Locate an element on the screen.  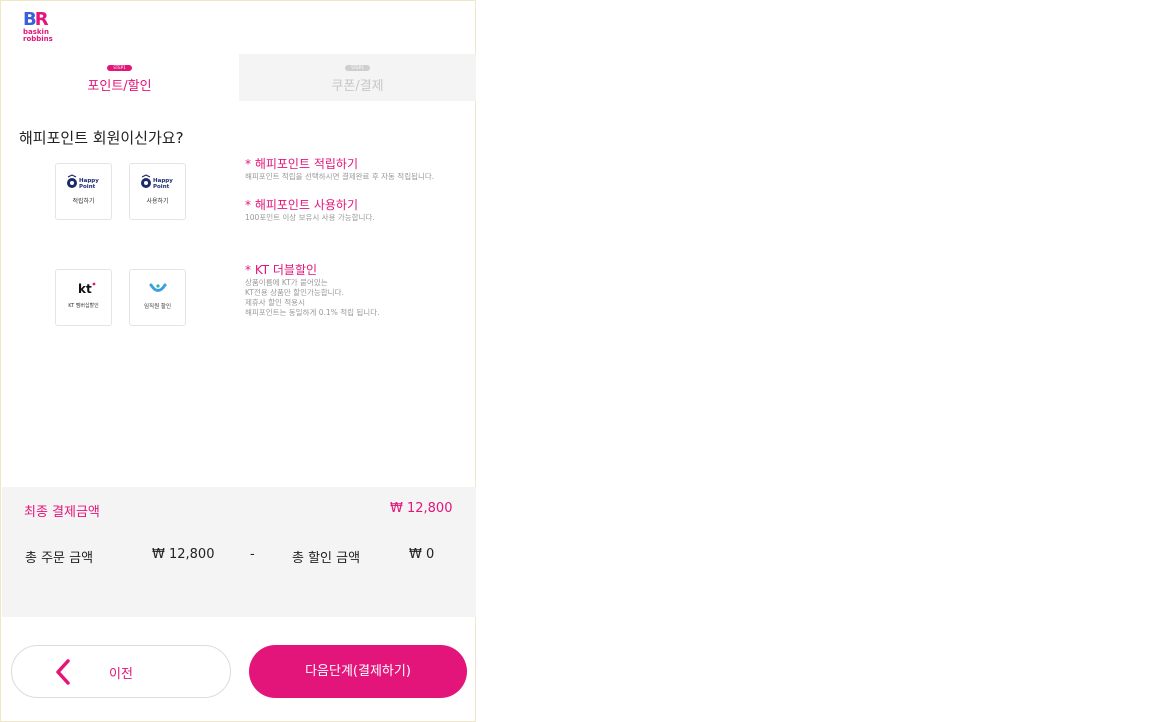
tab-points-discount: STEP1 포인트/할인 is located at coordinates (119, 77).